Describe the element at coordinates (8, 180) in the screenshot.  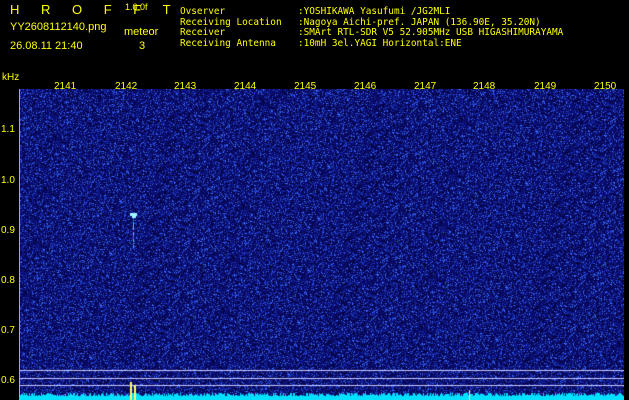
I see `freq-tick: 1.0` at that location.